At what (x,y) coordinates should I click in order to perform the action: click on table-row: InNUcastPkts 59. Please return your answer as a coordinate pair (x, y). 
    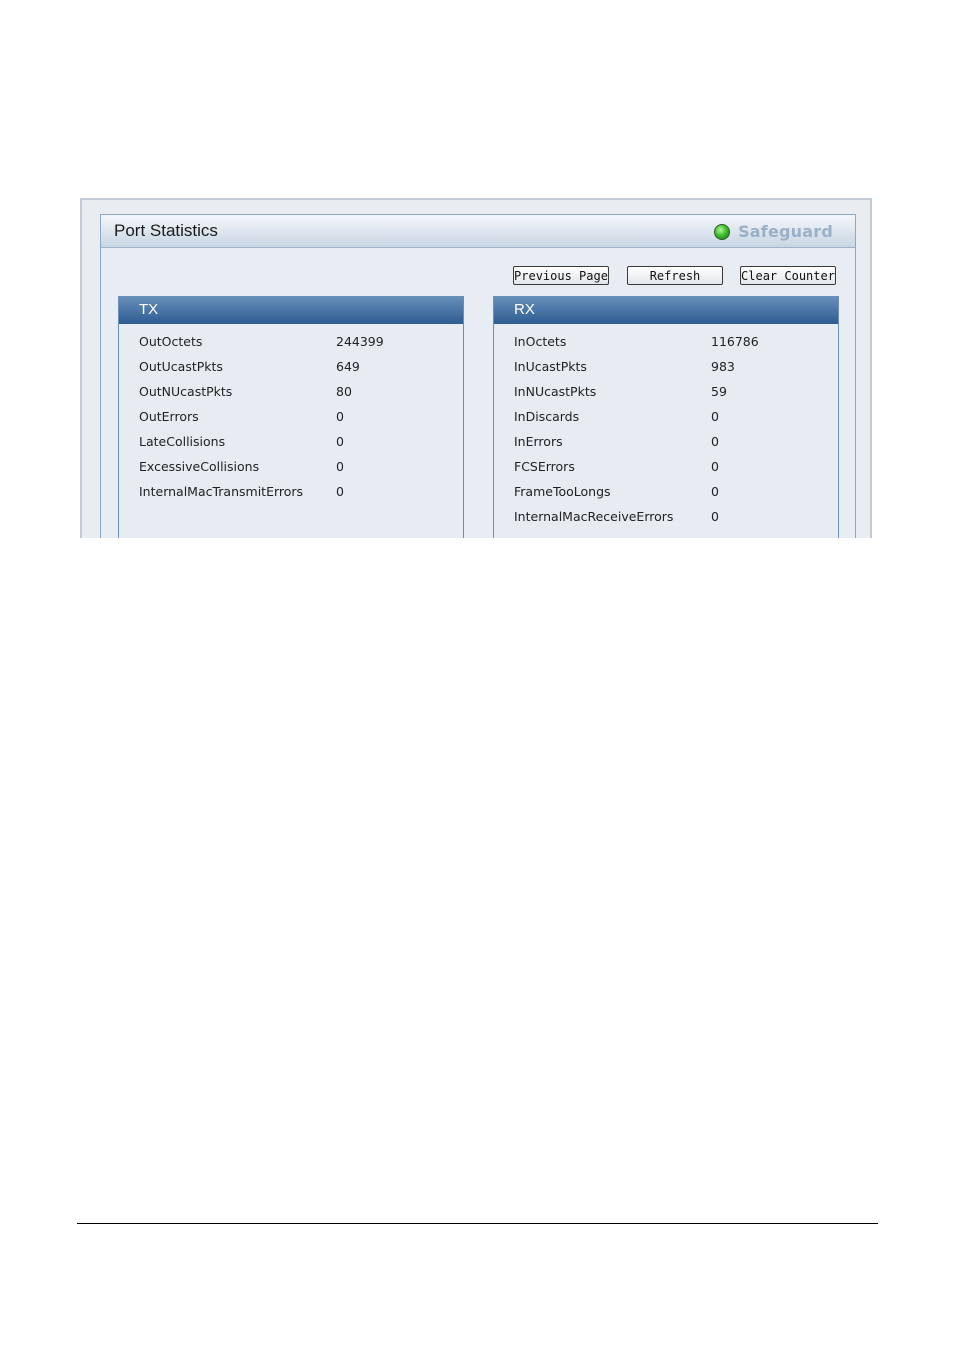
    Looking at the image, I should click on (666, 394).